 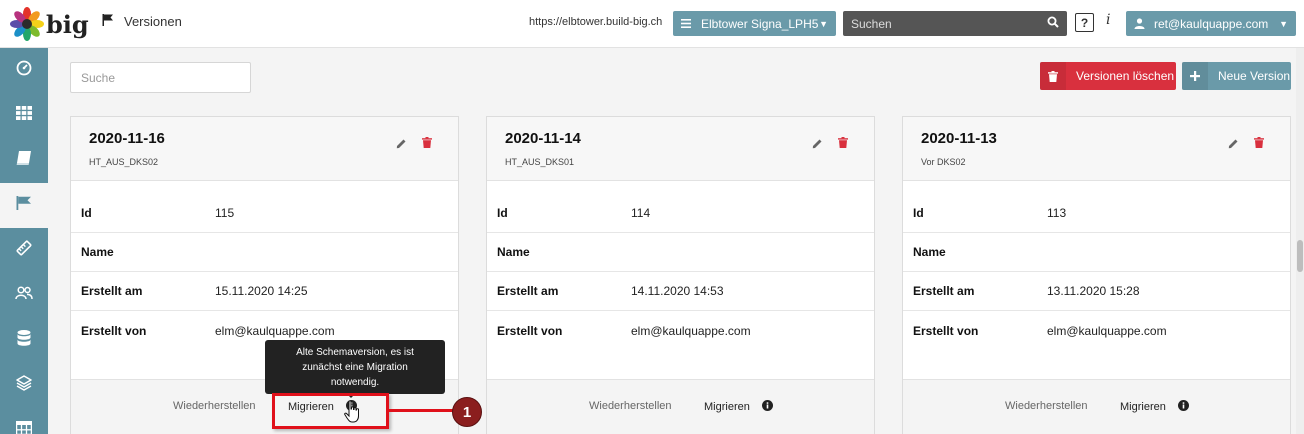 What do you see at coordinates (127, 138) in the screenshot?
I see `card-date: 2020-11-16` at bounding box center [127, 138].